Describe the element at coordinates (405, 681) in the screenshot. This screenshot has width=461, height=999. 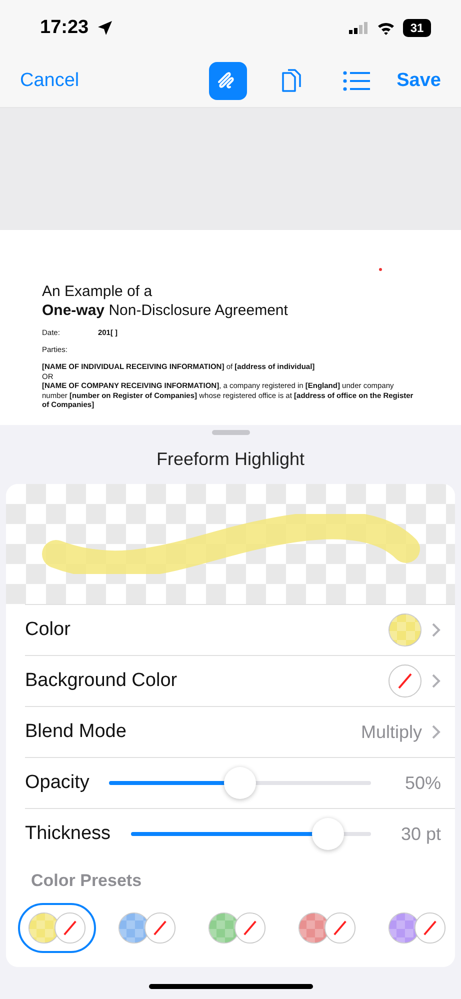
I see `no-color-swatch` at that location.